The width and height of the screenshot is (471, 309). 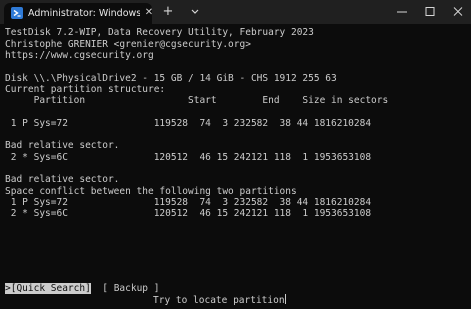 I want to click on new-tab-button: +, so click(x=168, y=12).